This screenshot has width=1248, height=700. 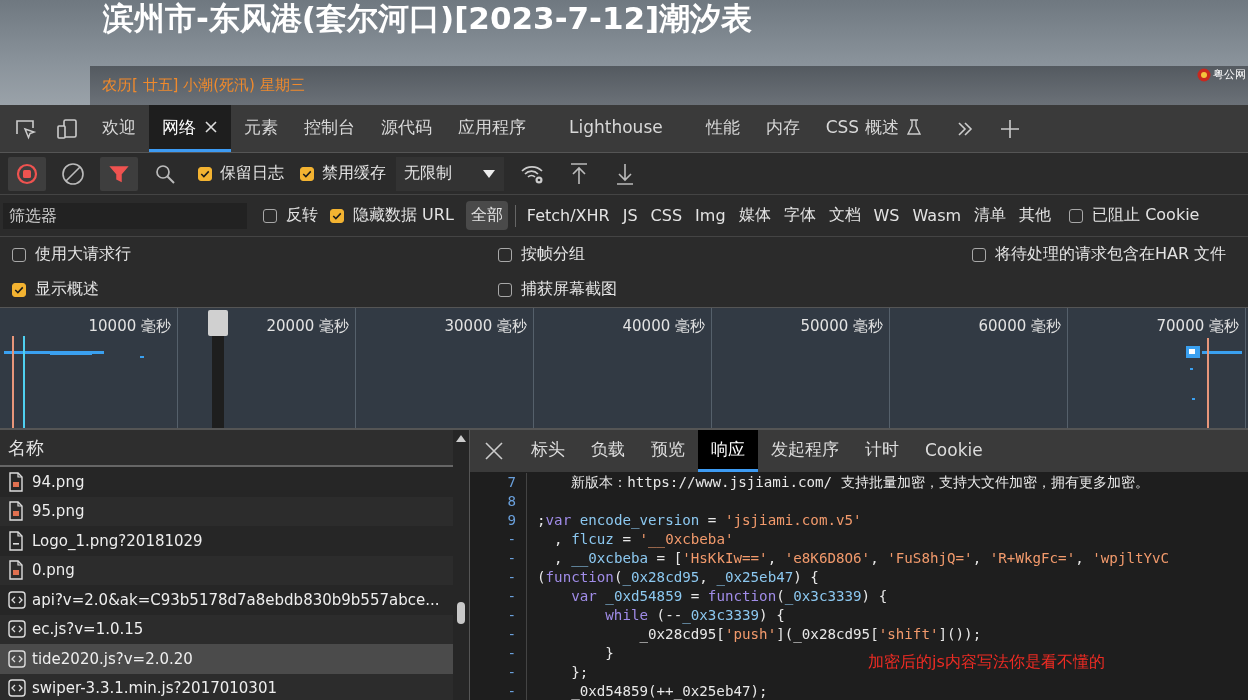 What do you see at coordinates (579, 672) in the screenshot?
I see `code-line: };` at bounding box center [579, 672].